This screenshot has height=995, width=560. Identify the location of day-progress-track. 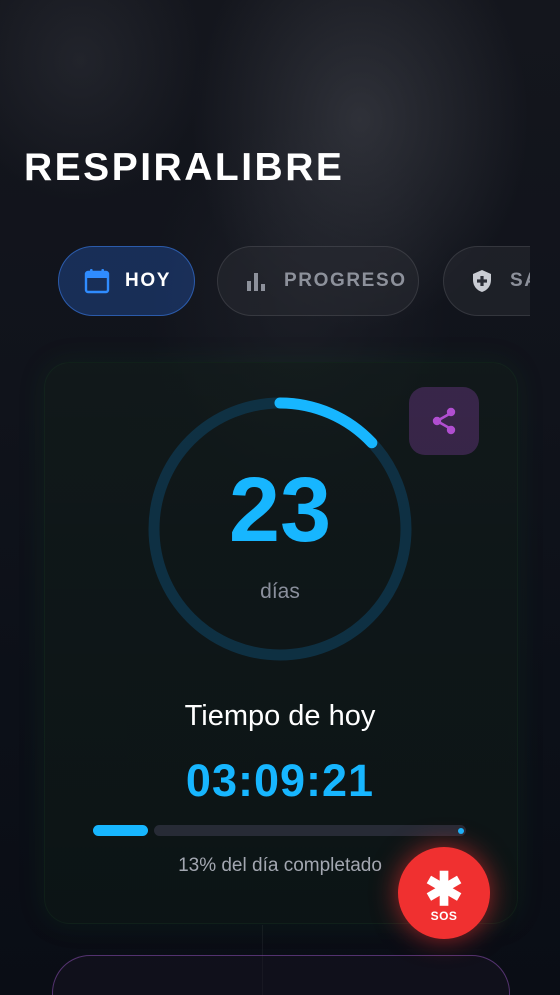
(310, 830).